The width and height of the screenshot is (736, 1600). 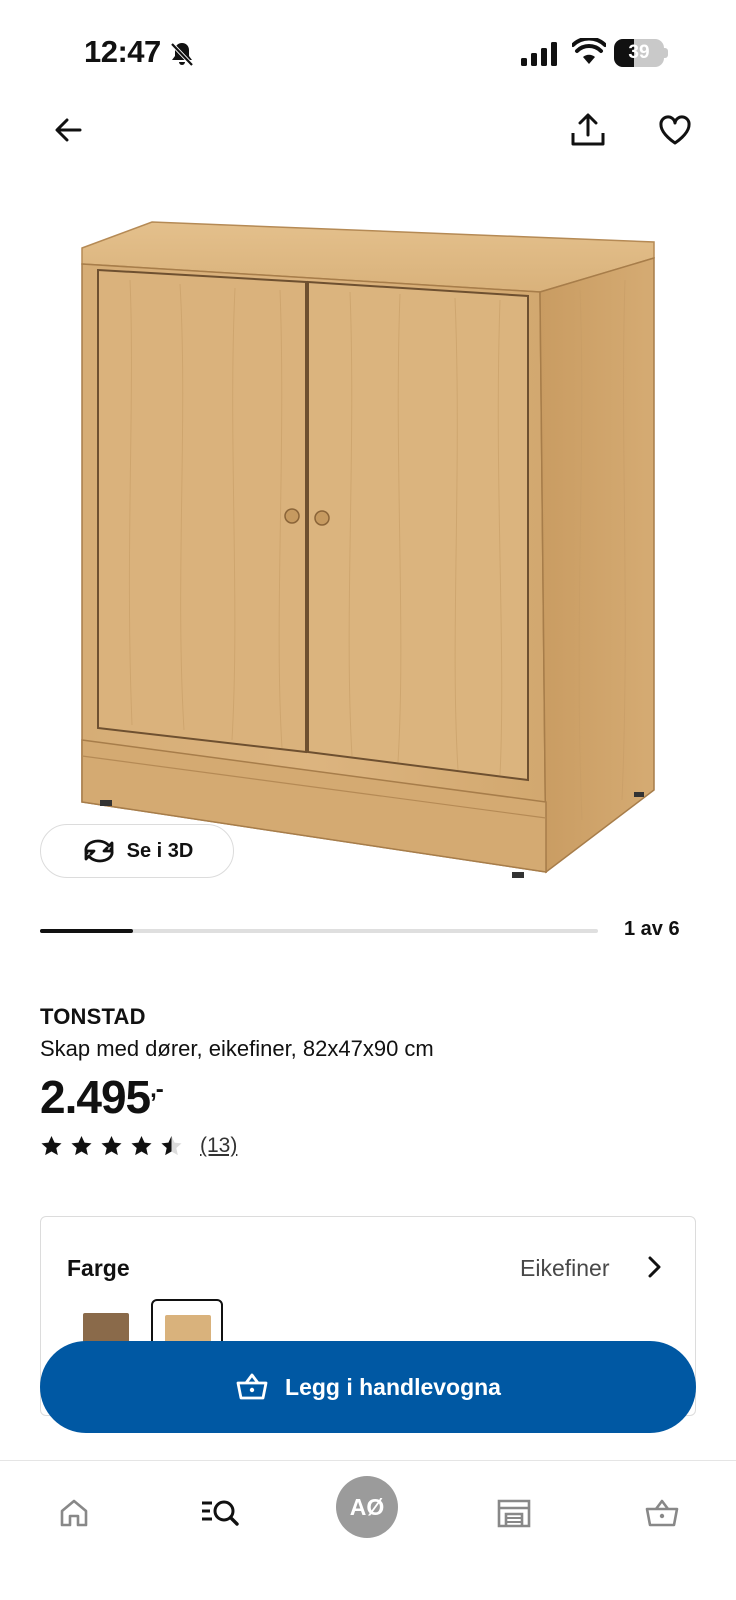 I want to click on add-to-cart-label: Legg i handlevogna, so click(x=393, y=1386).